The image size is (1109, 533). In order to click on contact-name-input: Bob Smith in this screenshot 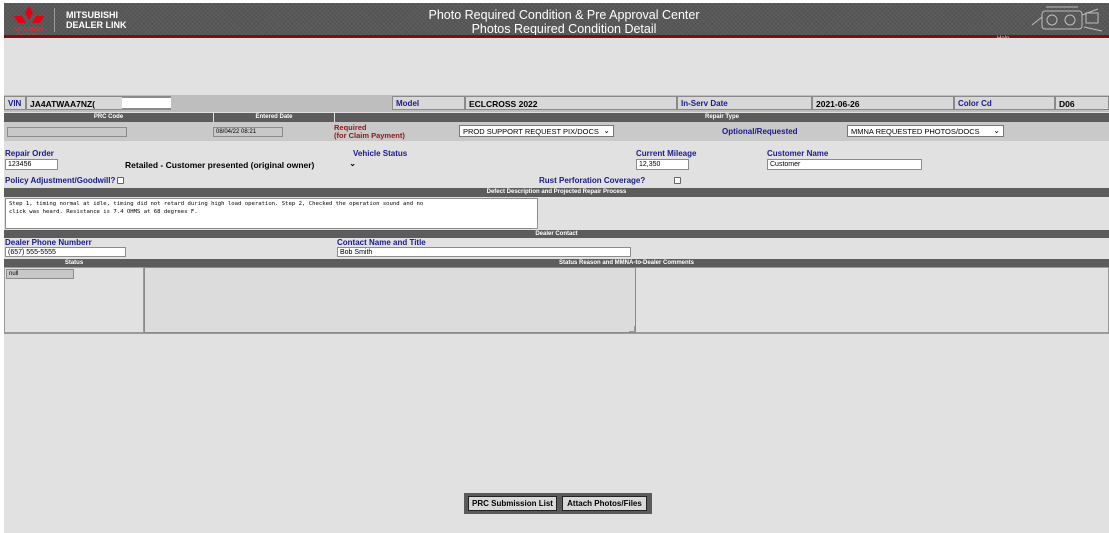, I will do `click(484, 252)`.